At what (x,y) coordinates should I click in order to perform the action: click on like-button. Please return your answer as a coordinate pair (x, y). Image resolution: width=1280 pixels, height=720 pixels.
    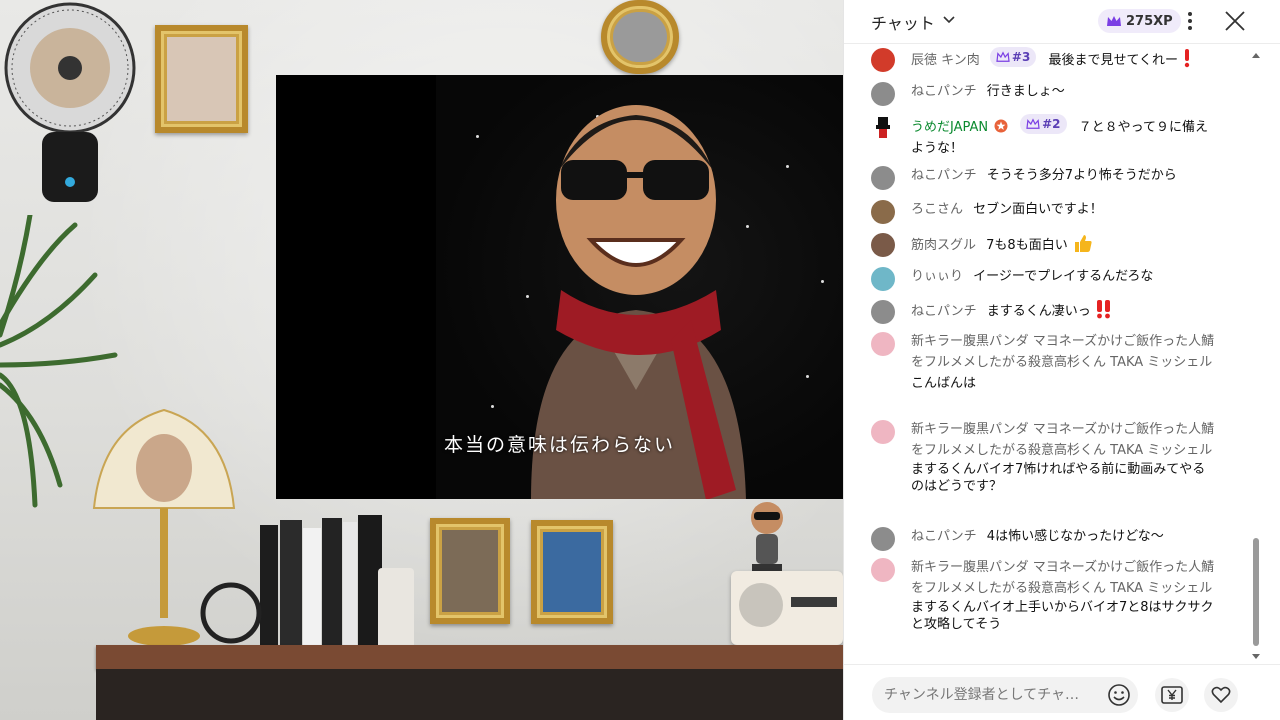
    Looking at the image, I should click on (1221, 695).